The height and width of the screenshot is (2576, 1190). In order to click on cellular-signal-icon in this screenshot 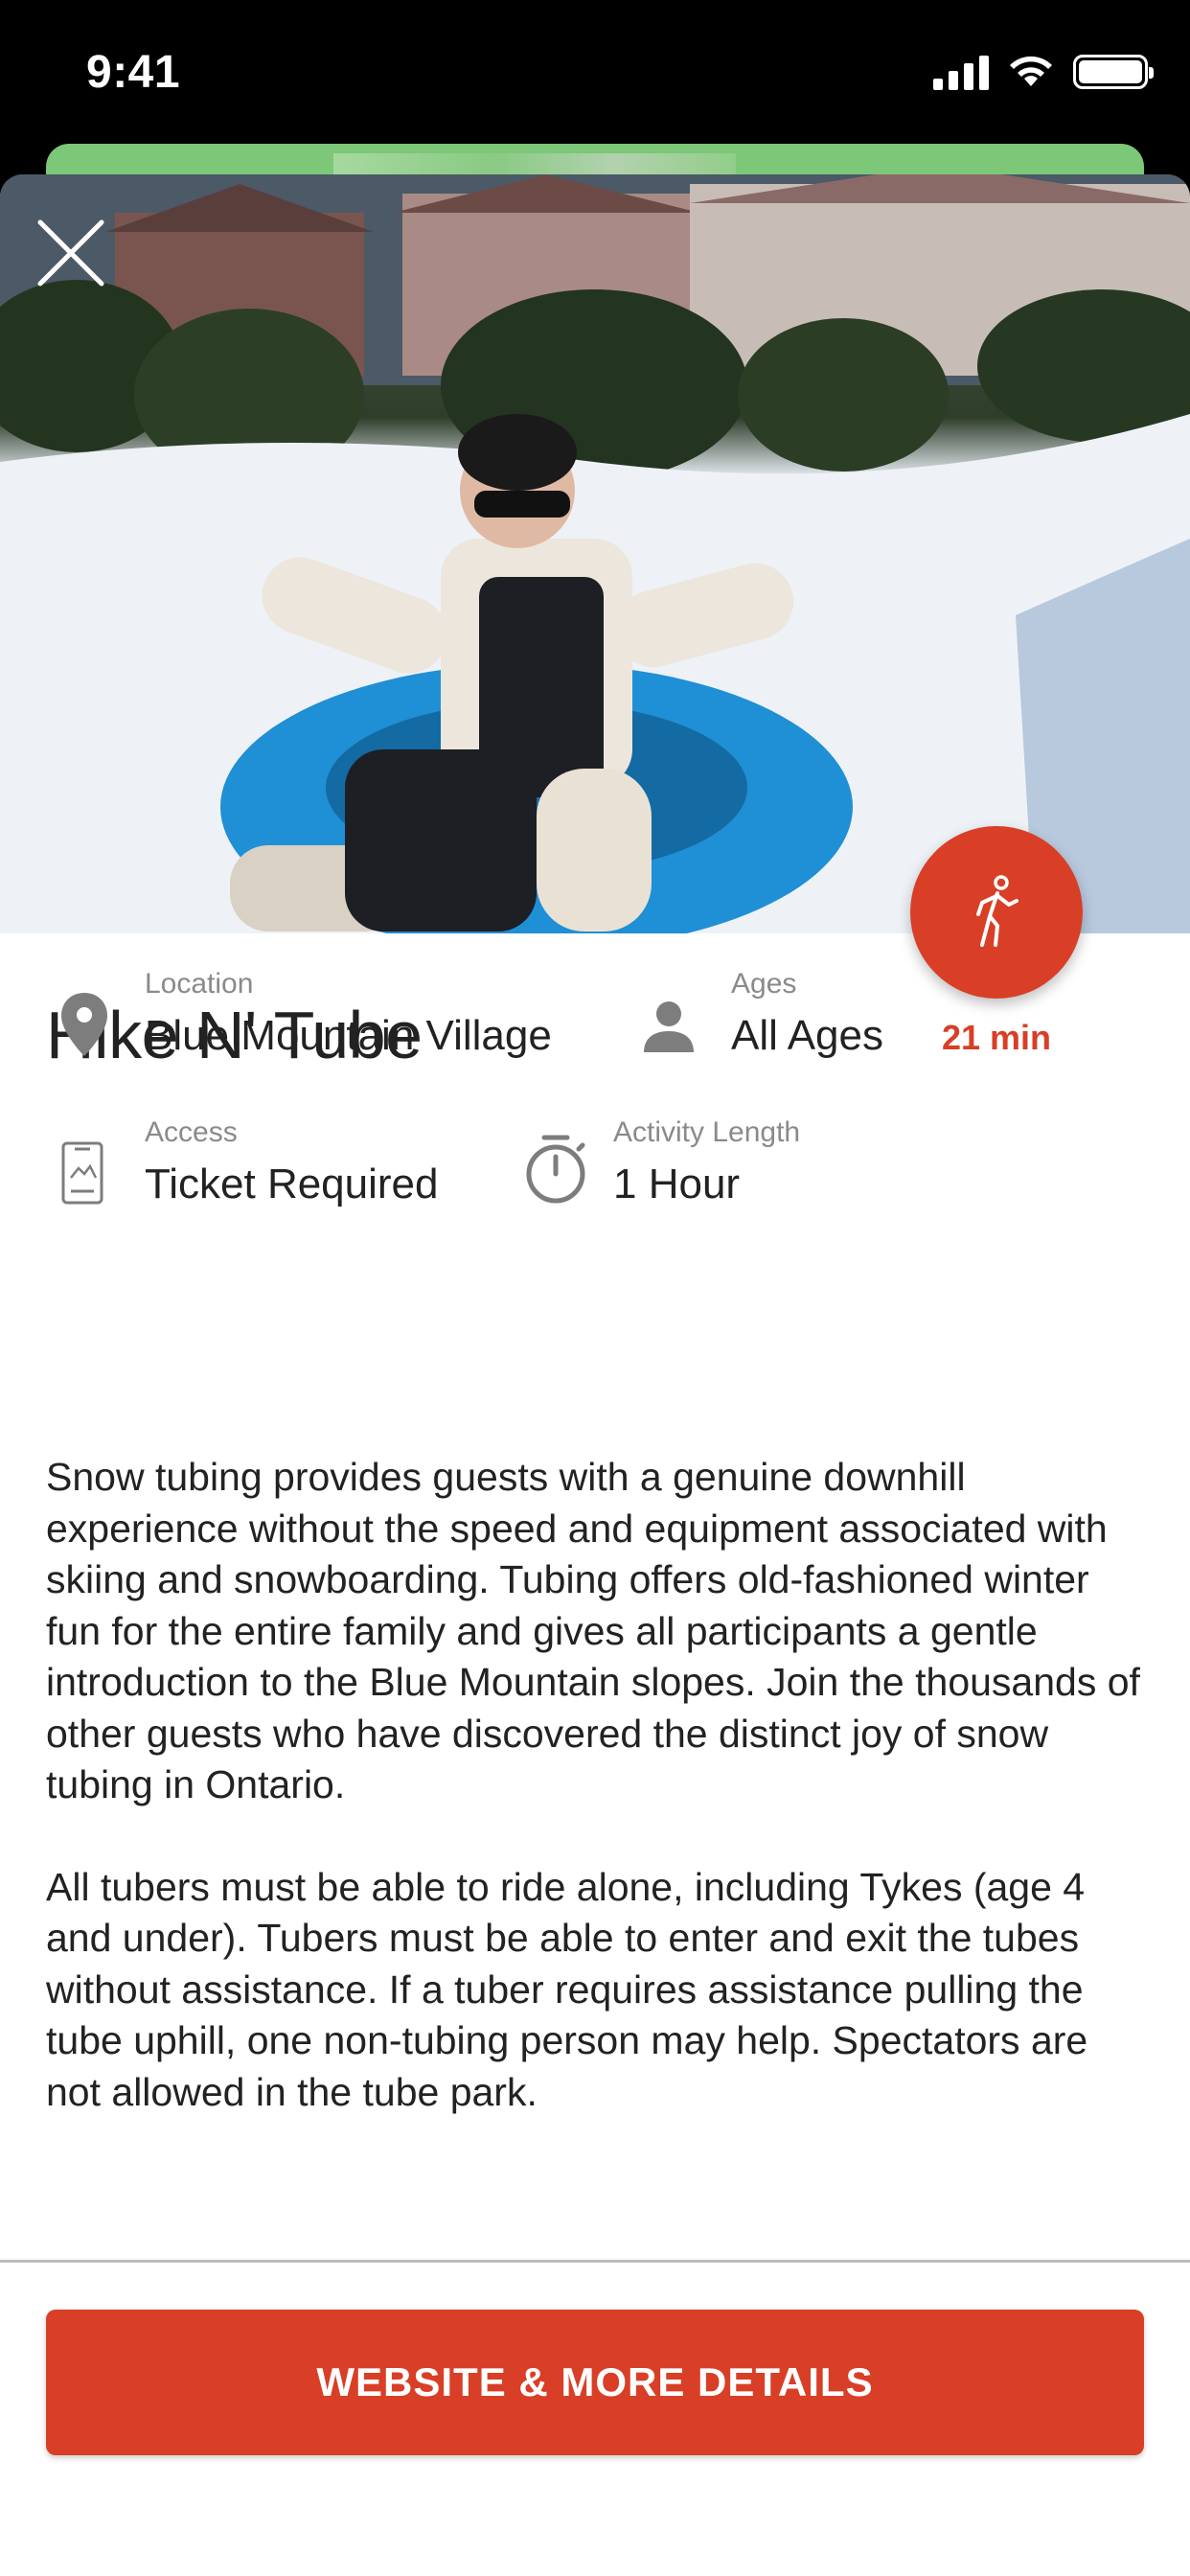, I will do `click(961, 72)`.